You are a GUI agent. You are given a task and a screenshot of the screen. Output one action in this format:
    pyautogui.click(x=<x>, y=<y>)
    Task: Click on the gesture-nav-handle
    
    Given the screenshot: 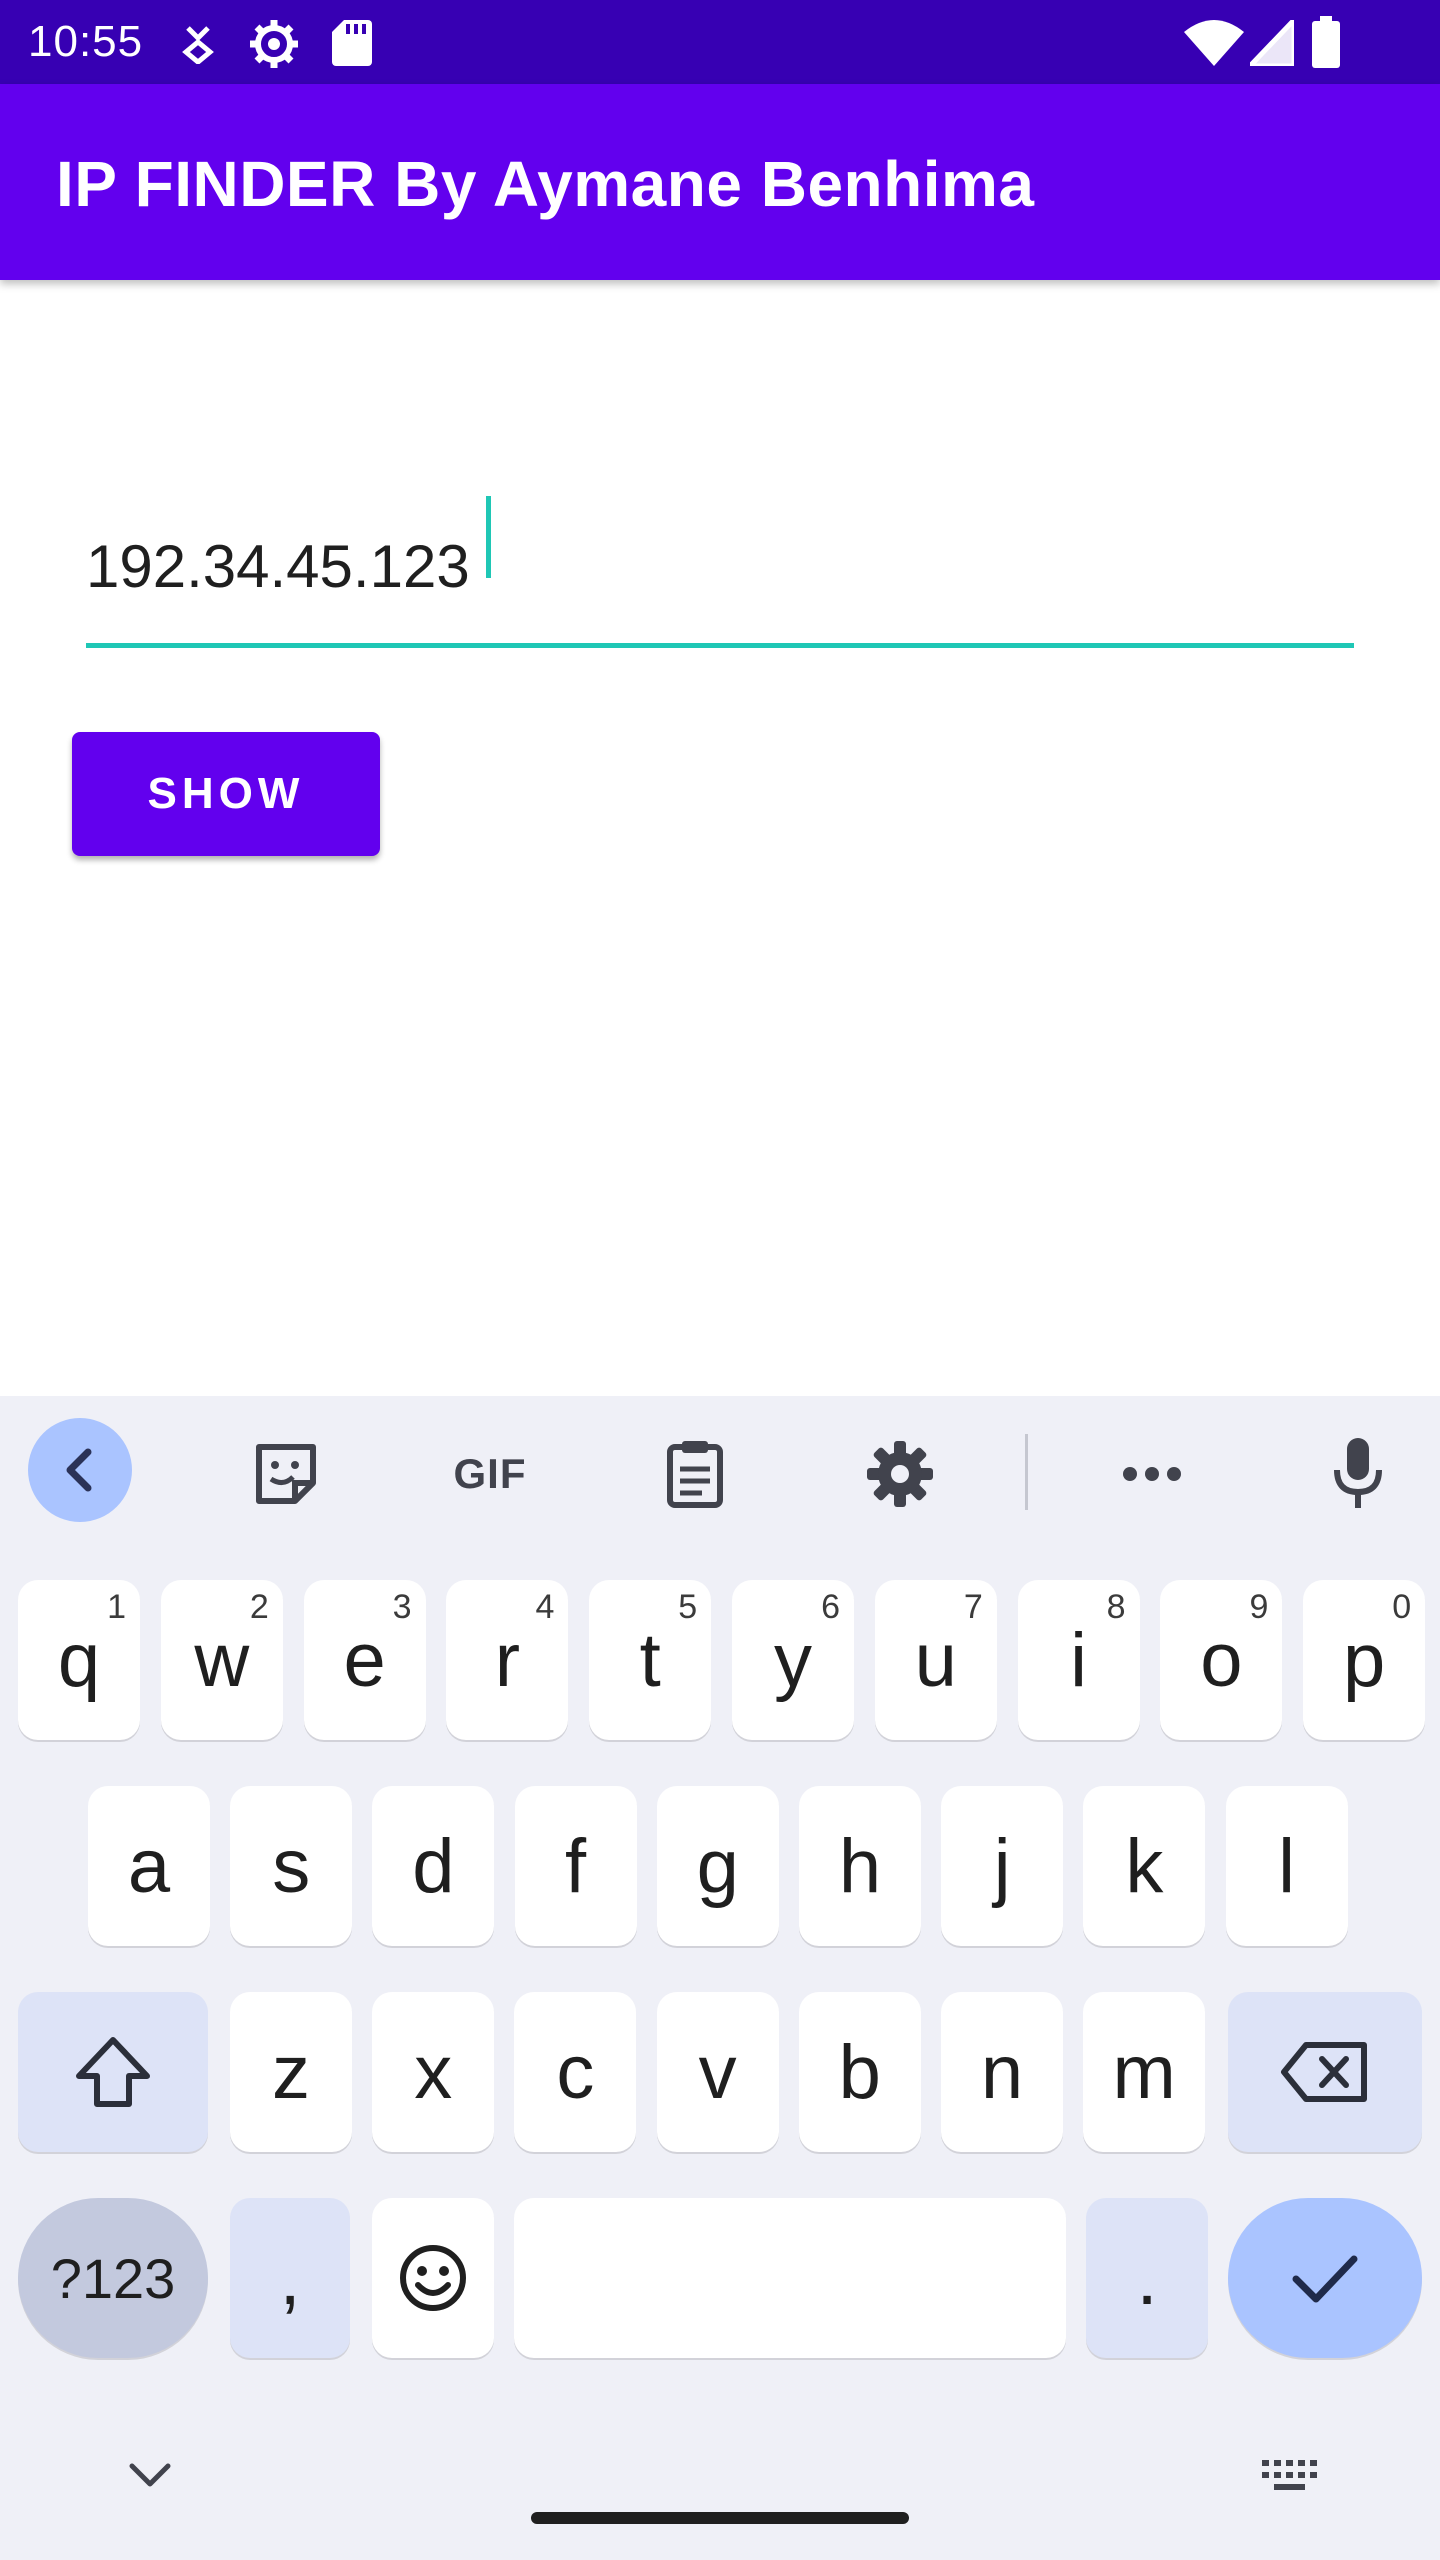 What is the action you would take?
    pyautogui.click(x=720, y=2518)
    